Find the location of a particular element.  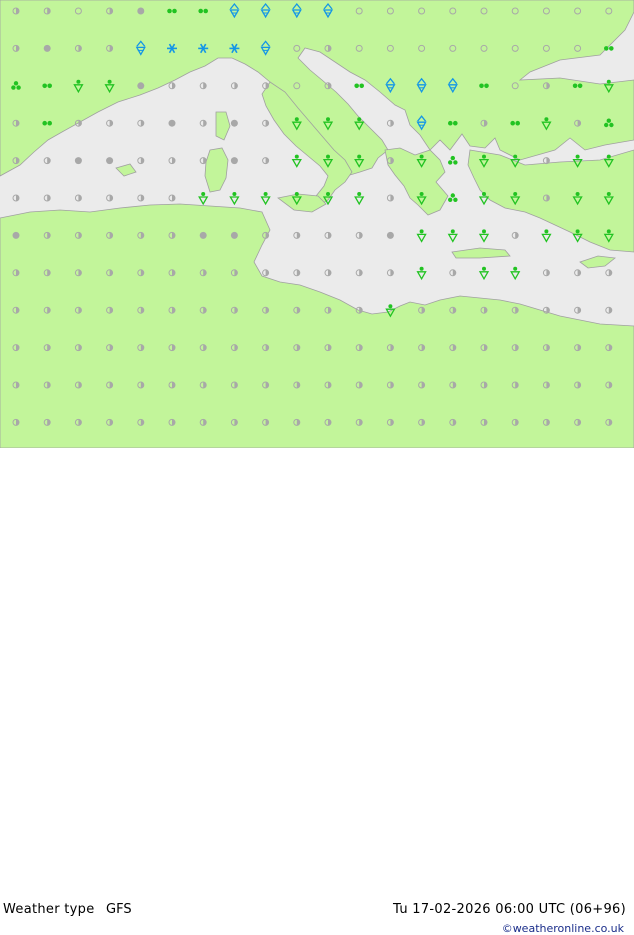

map-title: Weather type is located at coordinates (49, 909).